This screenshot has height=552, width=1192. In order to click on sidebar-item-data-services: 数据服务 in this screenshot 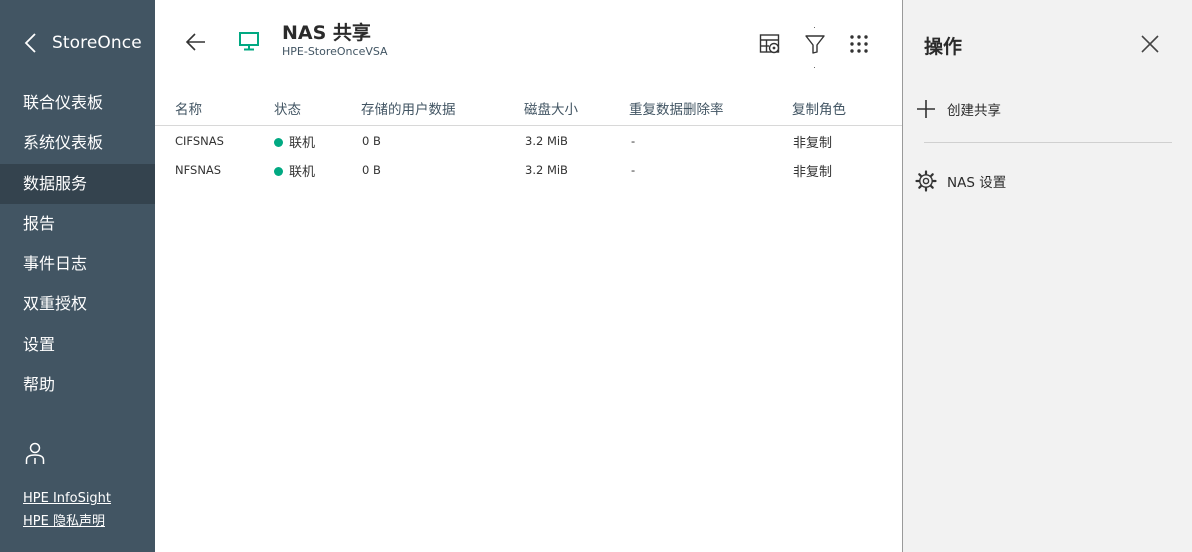, I will do `click(77, 183)`.